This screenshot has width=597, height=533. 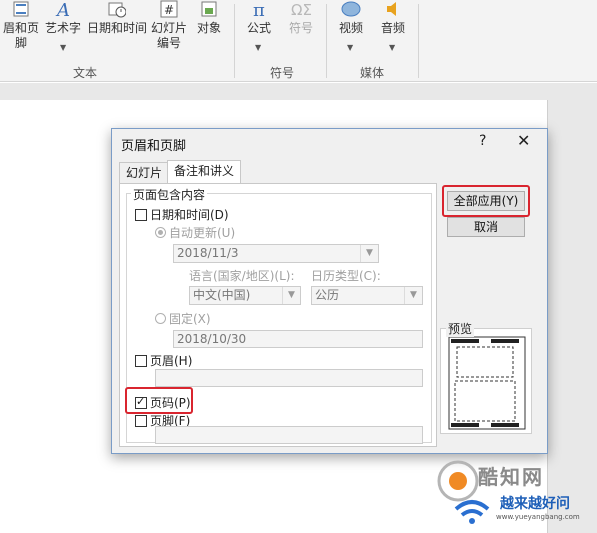 I want to click on calendar-clock-icon, so click(x=117, y=9).